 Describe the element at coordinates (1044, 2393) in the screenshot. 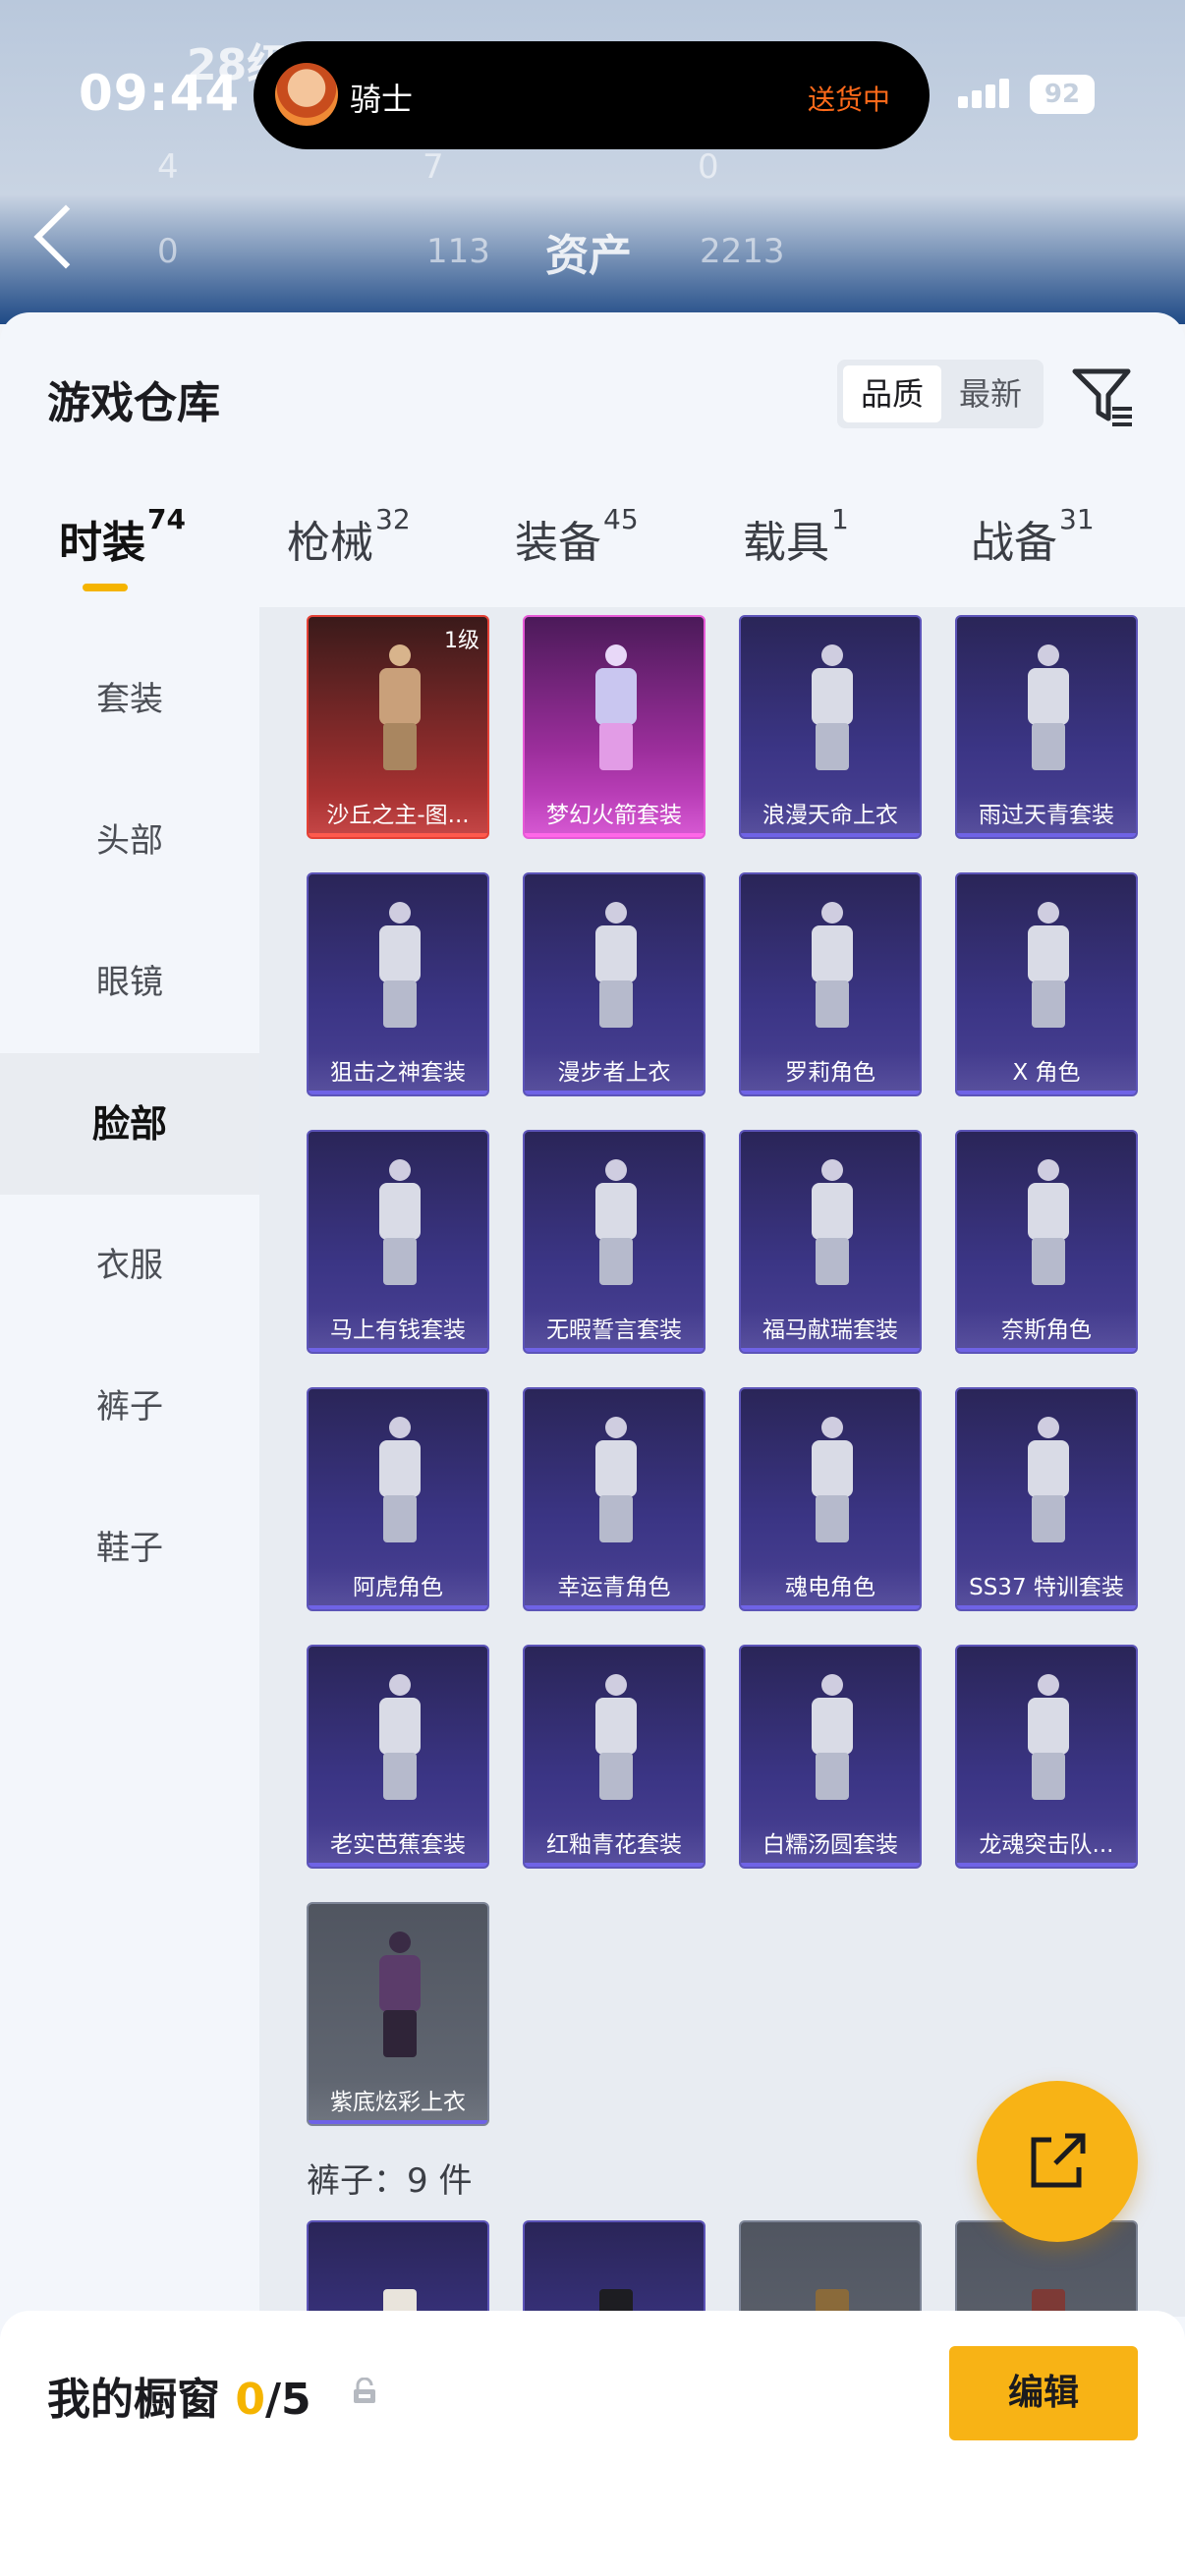

I see `edit-button: 编辑` at that location.